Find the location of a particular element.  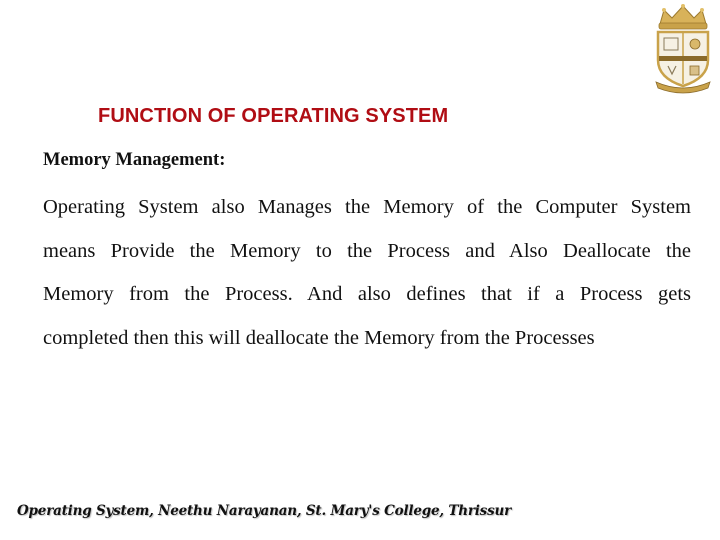

section-heading: Memory Management: is located at coordinates (134, 160).